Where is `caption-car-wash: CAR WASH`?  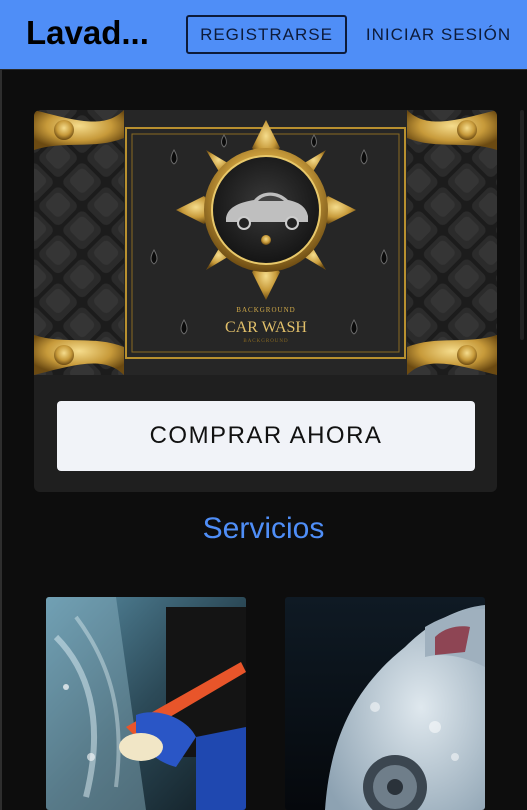 caption-car-wash: CAR WASH is located at coordinates (266, 327).